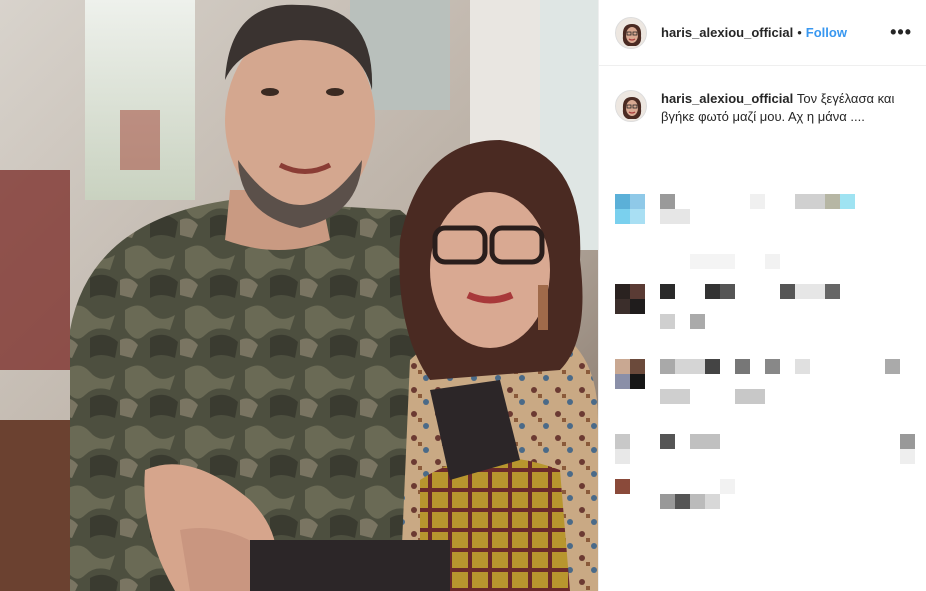  What do you see at coordinates (727, 32) in the screenshot?
I see `username-link: haris_alexiou_official` at bounding box center [727, 32].